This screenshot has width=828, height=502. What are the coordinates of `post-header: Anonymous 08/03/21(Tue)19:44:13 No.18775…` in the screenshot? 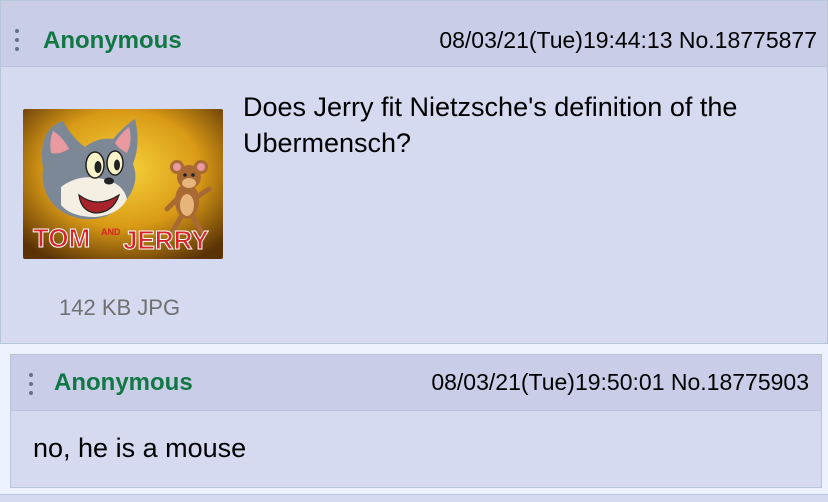 It's located at (414, 34).